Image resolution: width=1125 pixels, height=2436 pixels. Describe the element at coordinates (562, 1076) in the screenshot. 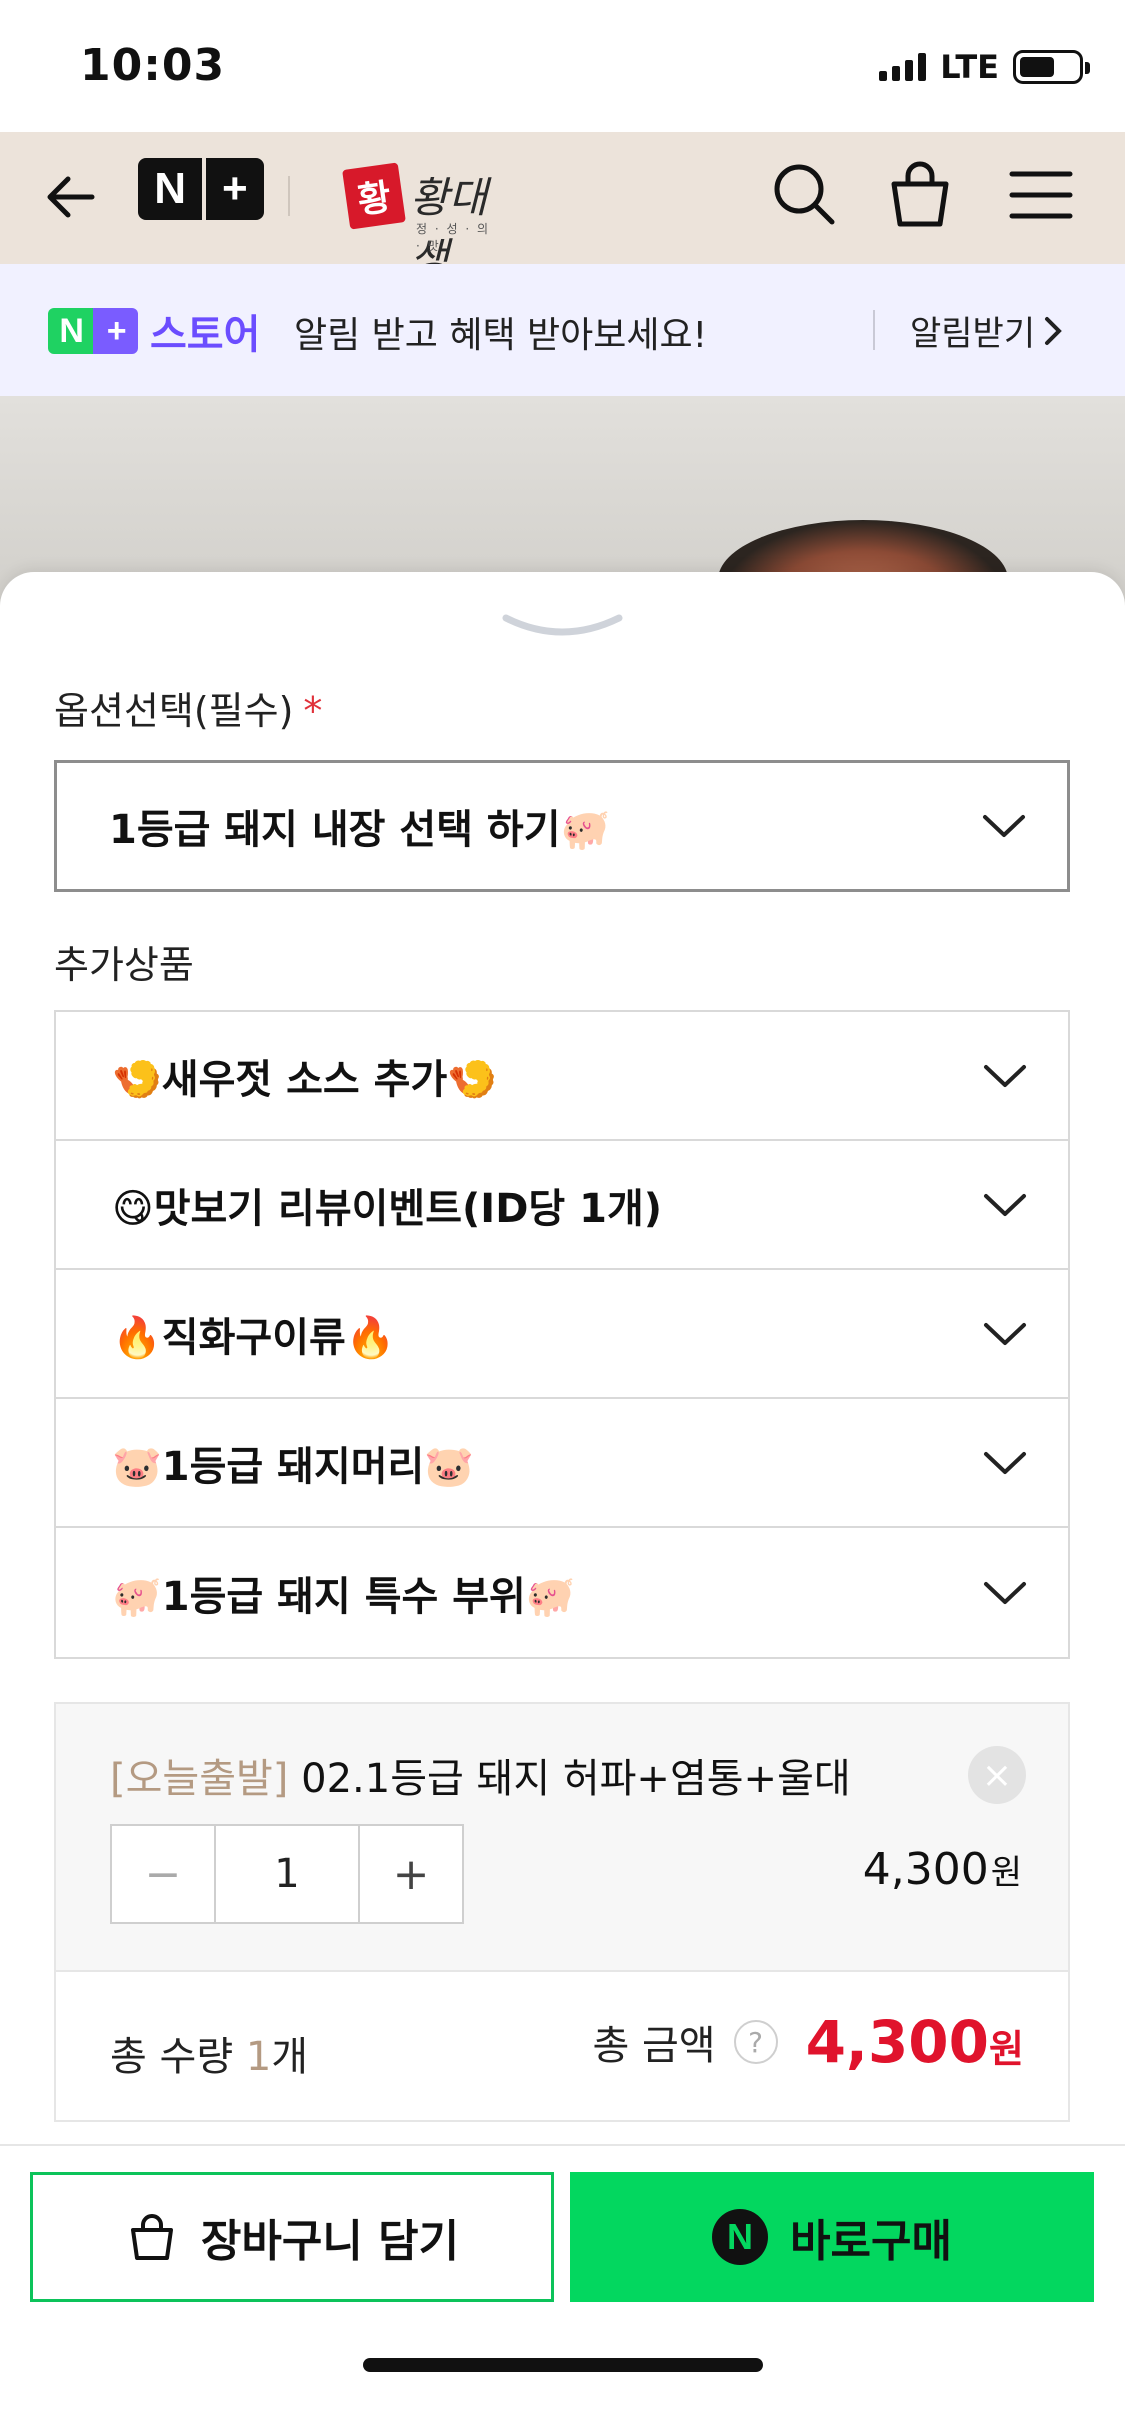

I see `addon-item-shrimp-sauce: 🍤새우젓 소스 추가🍤` at that location.